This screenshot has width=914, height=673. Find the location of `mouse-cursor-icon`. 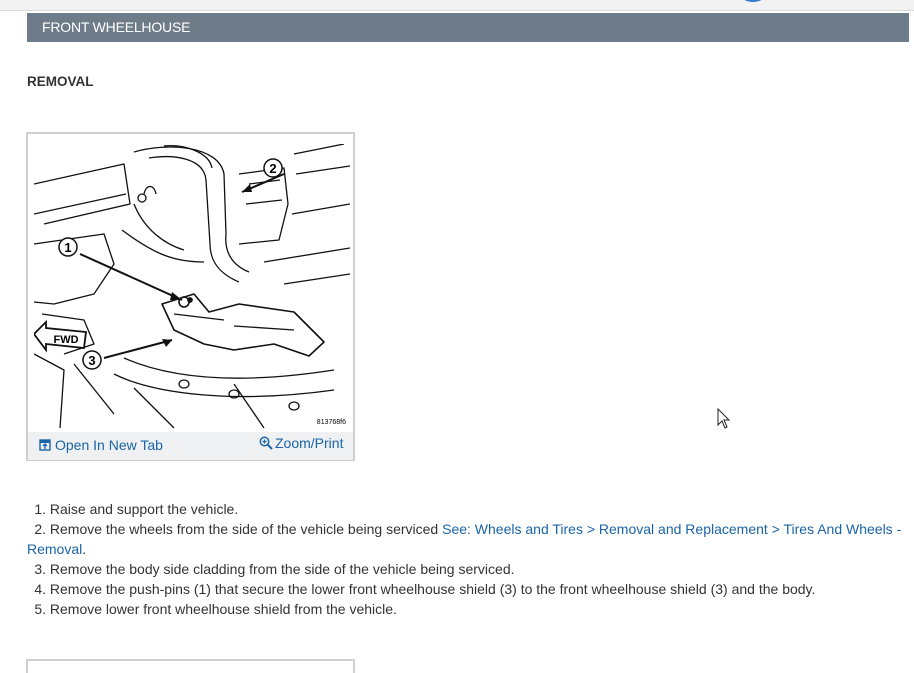

mouse-cursor-icon is located at coordinates (724, 421).